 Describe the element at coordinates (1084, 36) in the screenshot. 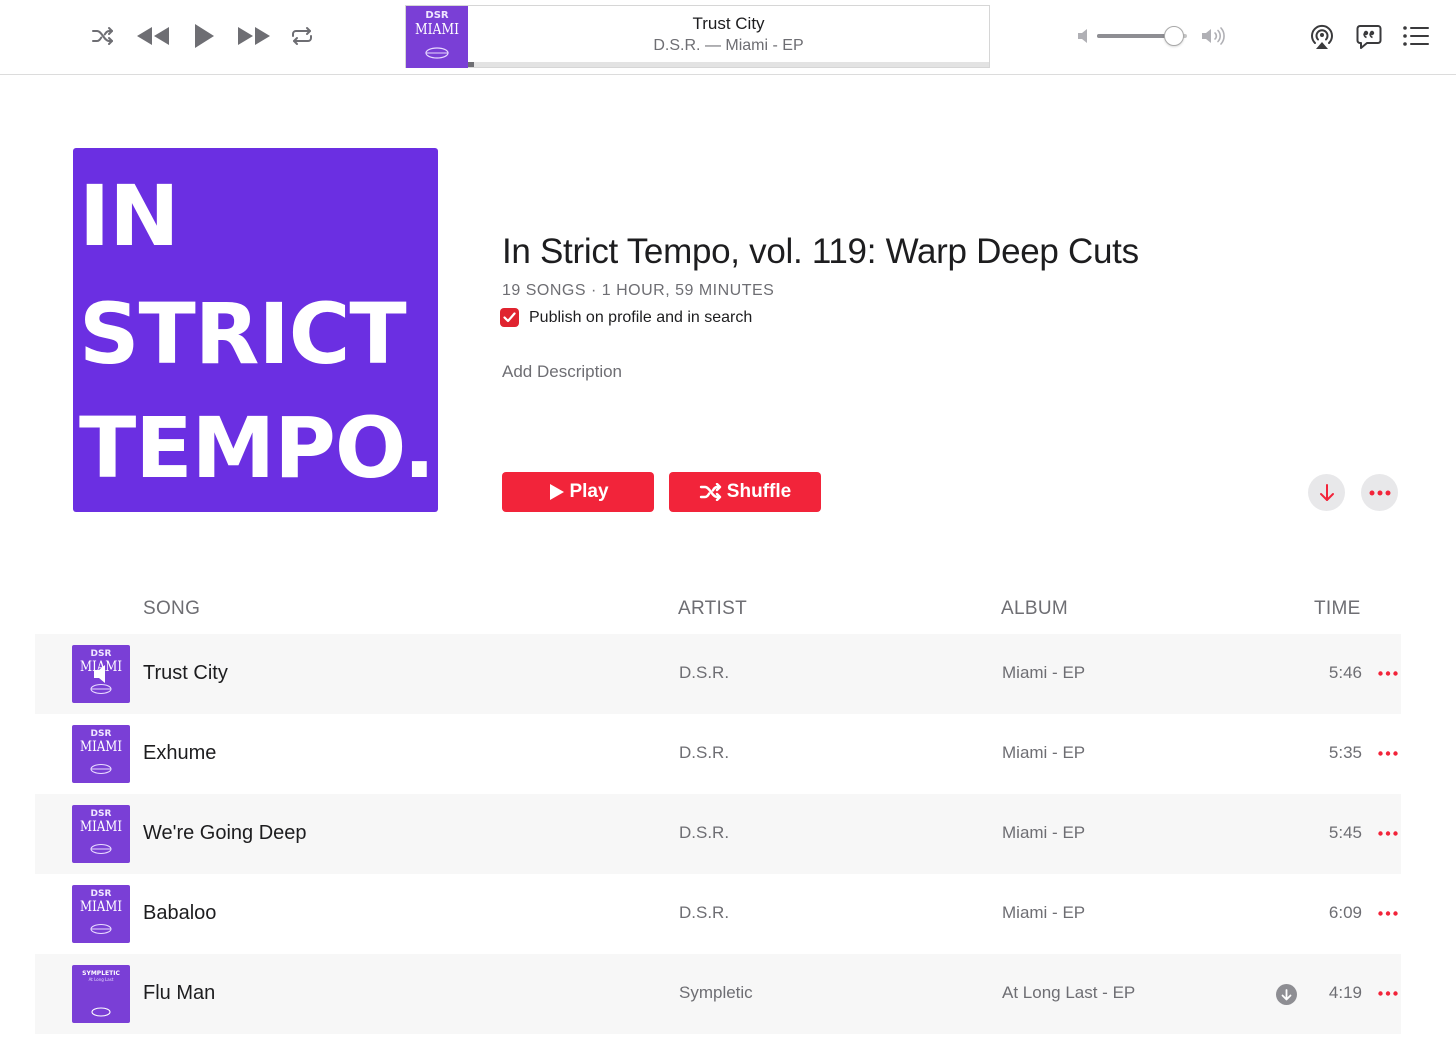

I see `volume-low-icon` at that location.